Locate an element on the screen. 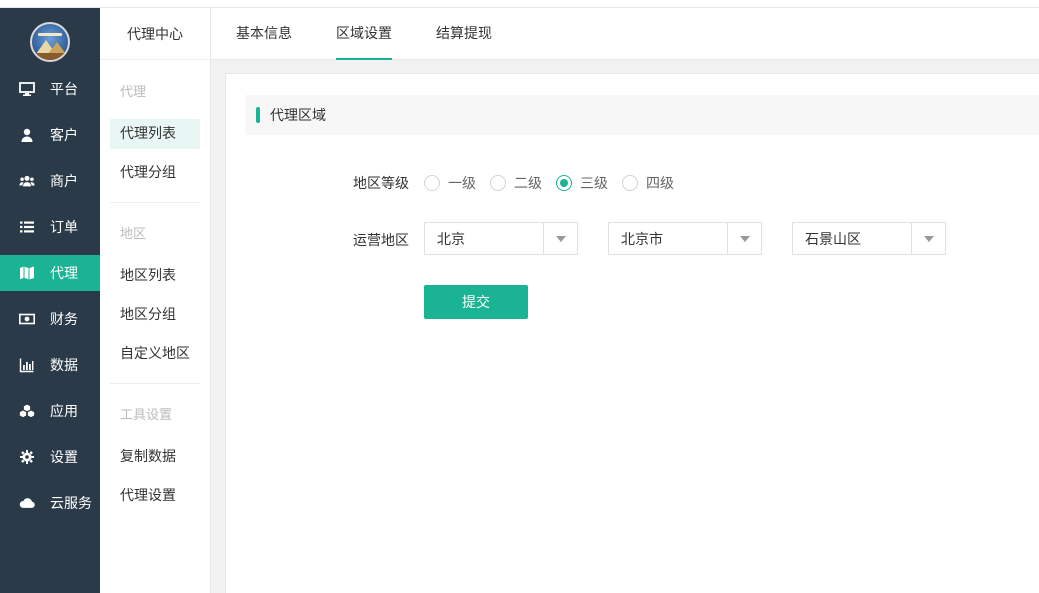  section-accent-bar is located at coordinates (258, 115).